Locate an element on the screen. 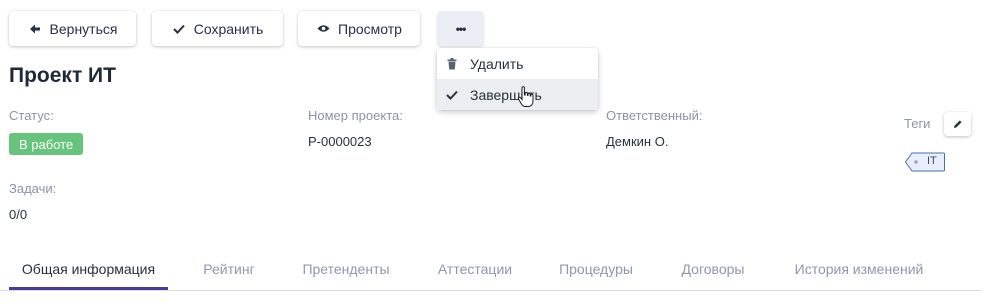  page-title: Проект ИТ is located at coordinates (62, 75).